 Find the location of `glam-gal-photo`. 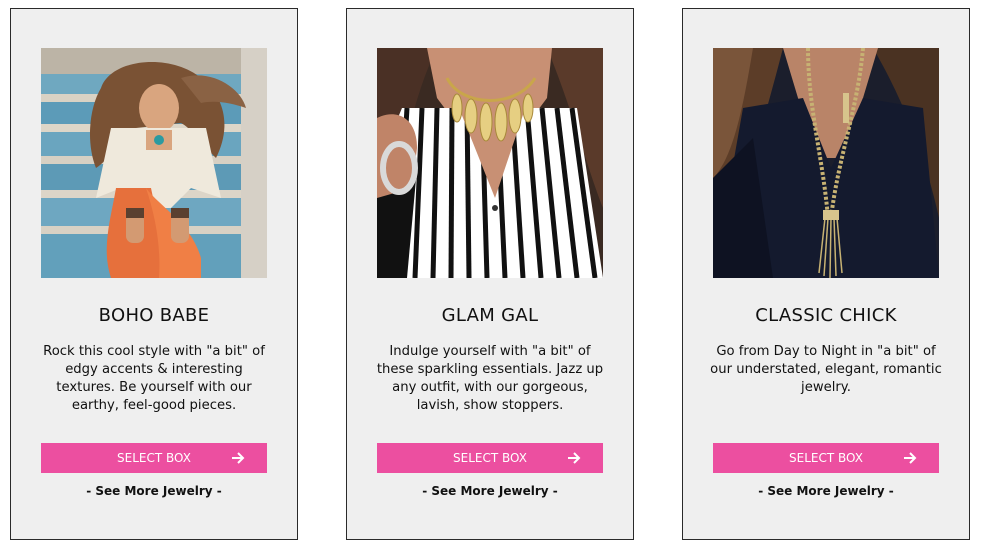

glam-gal-photo is located at coordinates (490, 163).